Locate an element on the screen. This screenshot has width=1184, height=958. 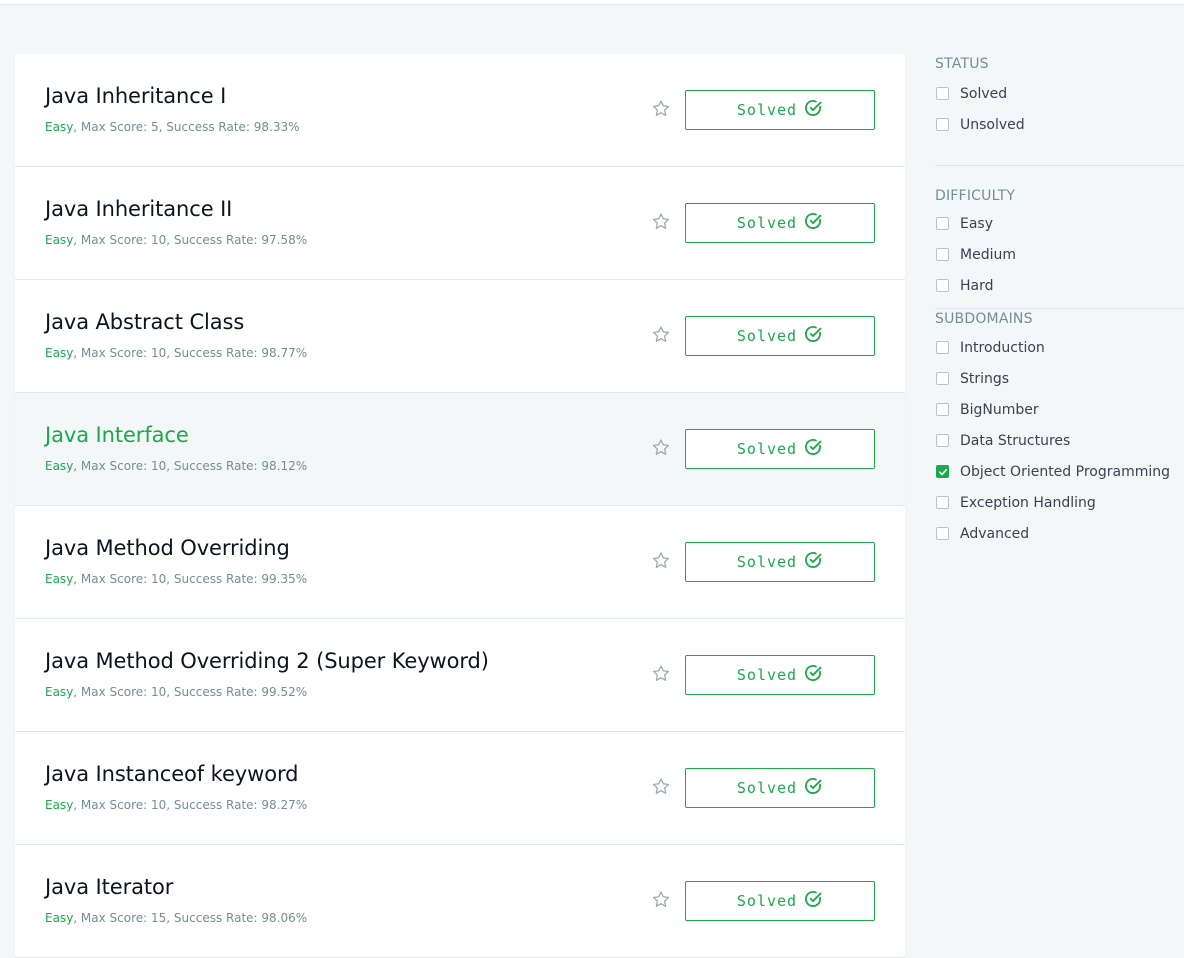
challenge-title: Java Instanceof keyword is located at coordinates (171, 774).